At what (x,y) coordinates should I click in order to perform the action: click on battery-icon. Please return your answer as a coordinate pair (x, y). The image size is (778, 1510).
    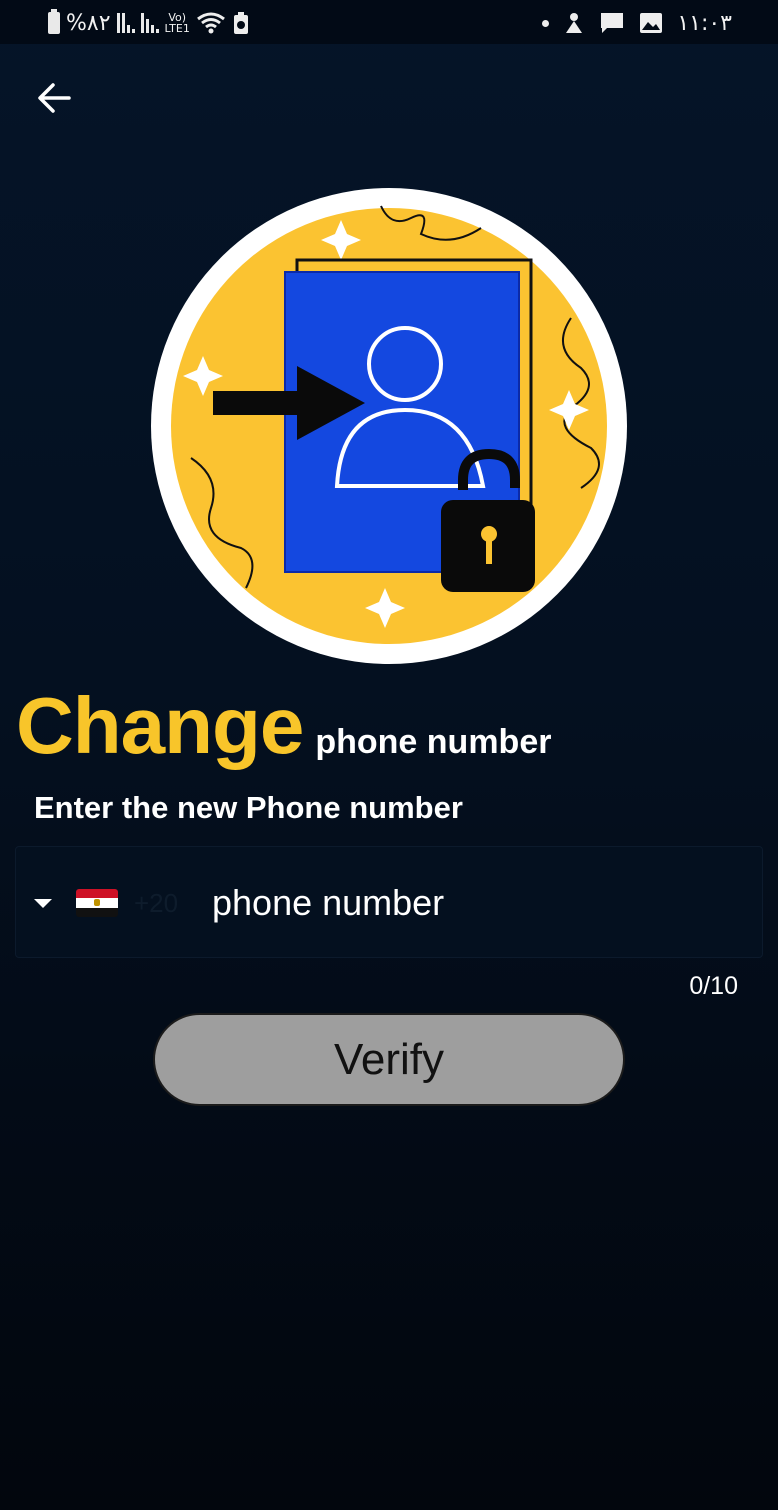
    Looking at the image, I should click on (54, 21).